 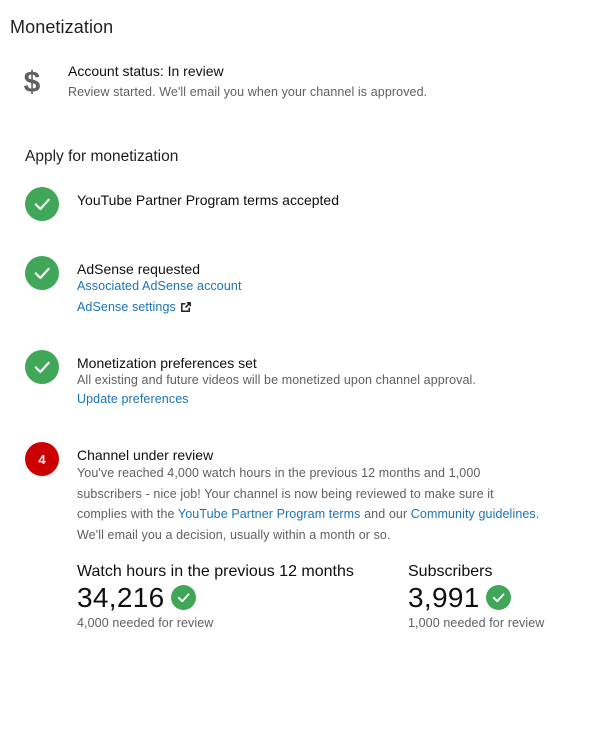 I want to click on community-guidelines-link: Community guidelines, so click(x=473, y=514).